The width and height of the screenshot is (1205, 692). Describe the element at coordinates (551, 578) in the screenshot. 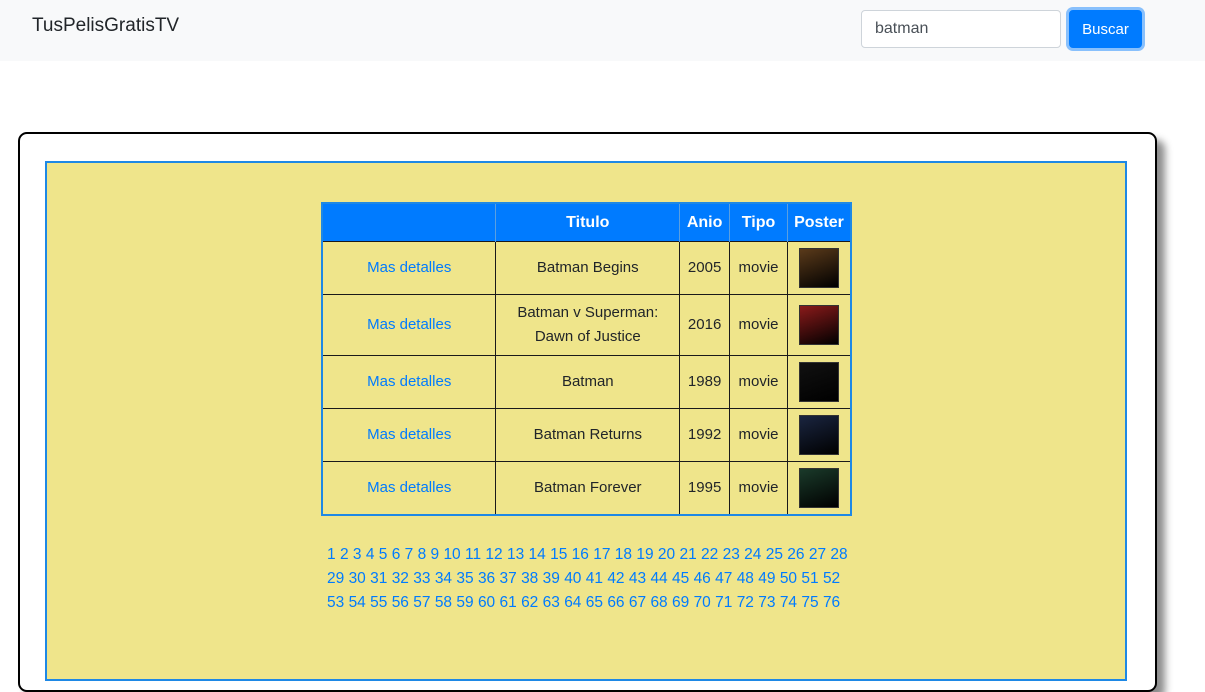

I see `page-link: 39` at that location.